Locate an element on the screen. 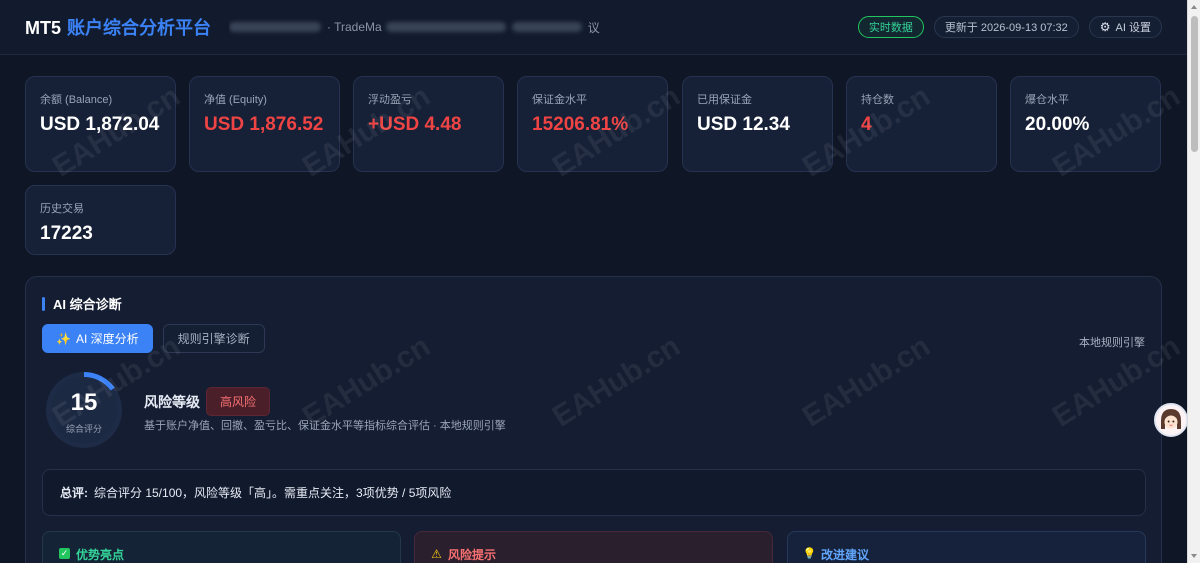  brand-title: 账户综合分析平台 is located at coordinates (139, 28).